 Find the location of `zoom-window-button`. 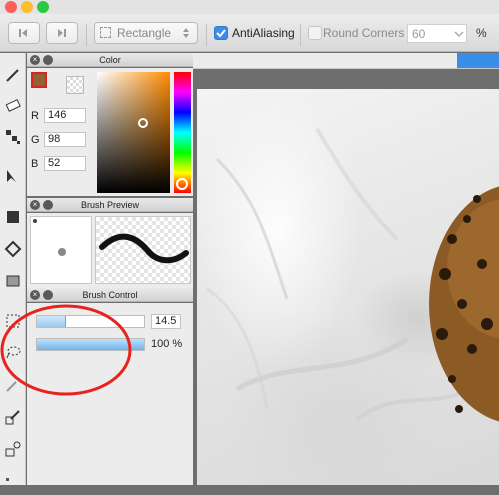

zoom-window-button is located at coordinates (43, 7).